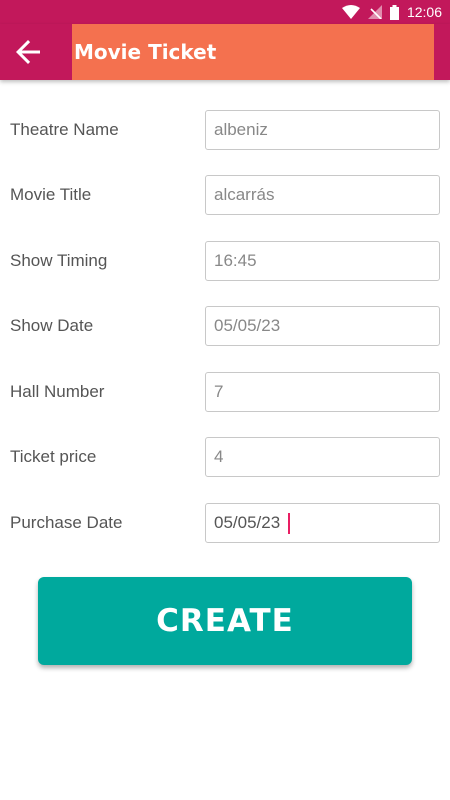  What do you see at coordinates (225, 621) in the screenshot?
I see `create-button: CREATE` at bounding box center [225, 621].